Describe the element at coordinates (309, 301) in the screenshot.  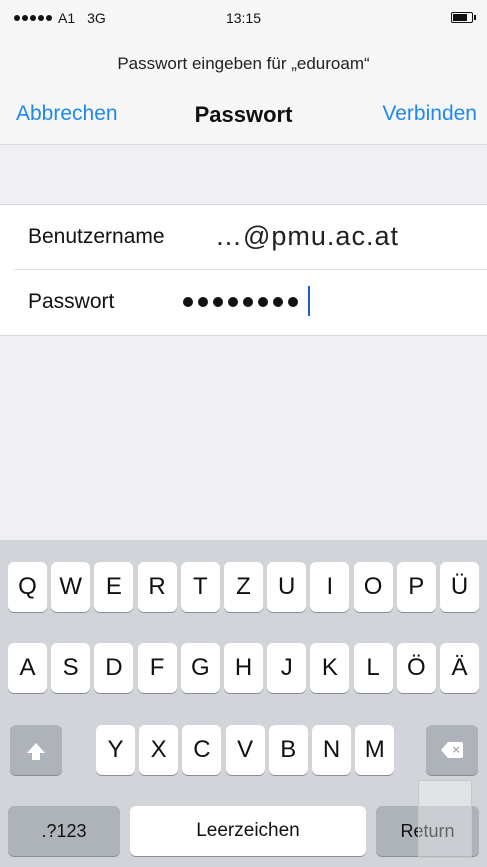
I see `text-cursor` at that location.